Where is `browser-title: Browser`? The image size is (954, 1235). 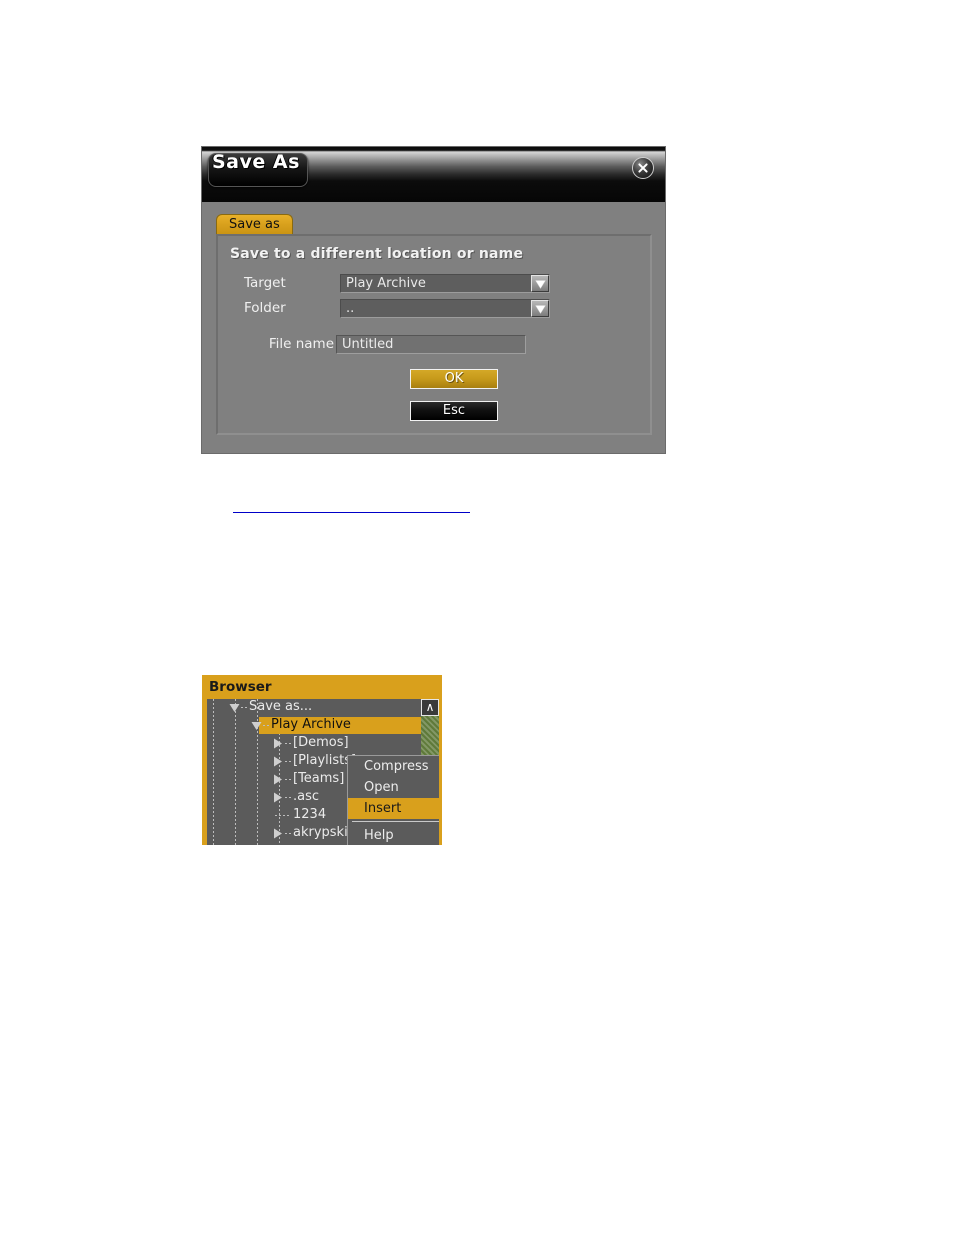
browser-title: Browser is located at coordinates (240, 687).